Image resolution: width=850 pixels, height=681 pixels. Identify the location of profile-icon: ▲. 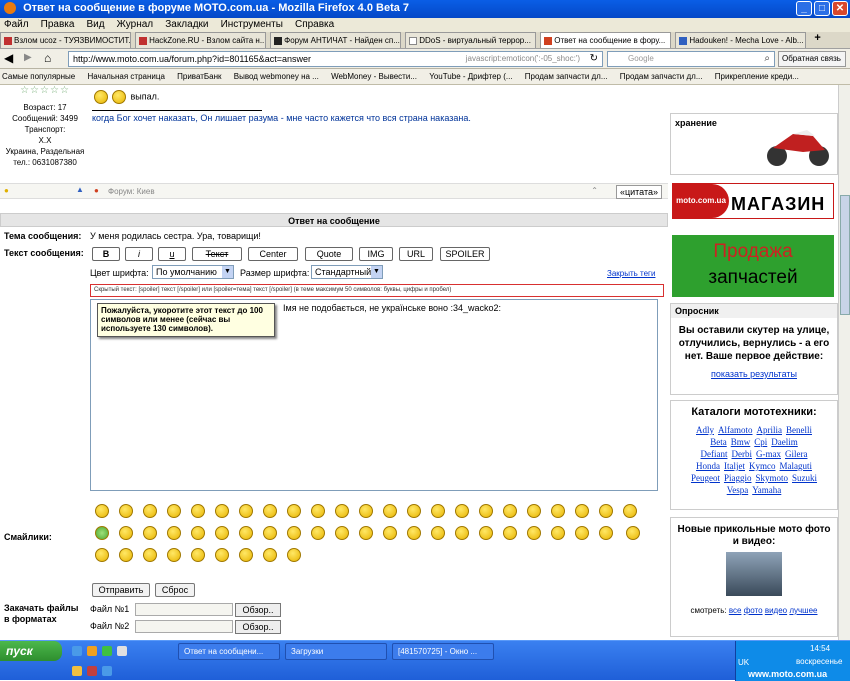
(80, 189).